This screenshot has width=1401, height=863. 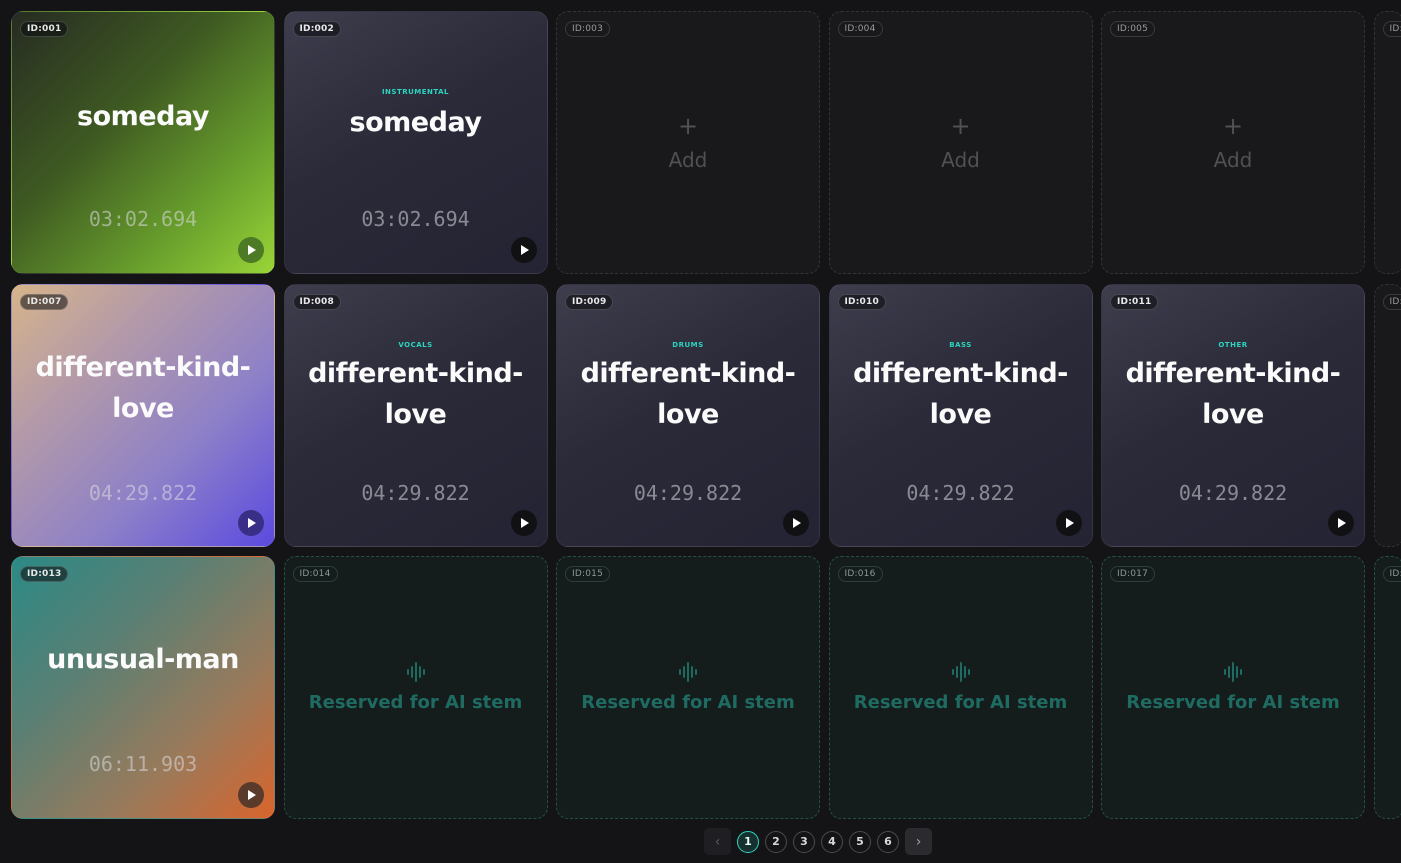 I want to click on pad-id-badge: ID:011, so click(x=1134, y=301).